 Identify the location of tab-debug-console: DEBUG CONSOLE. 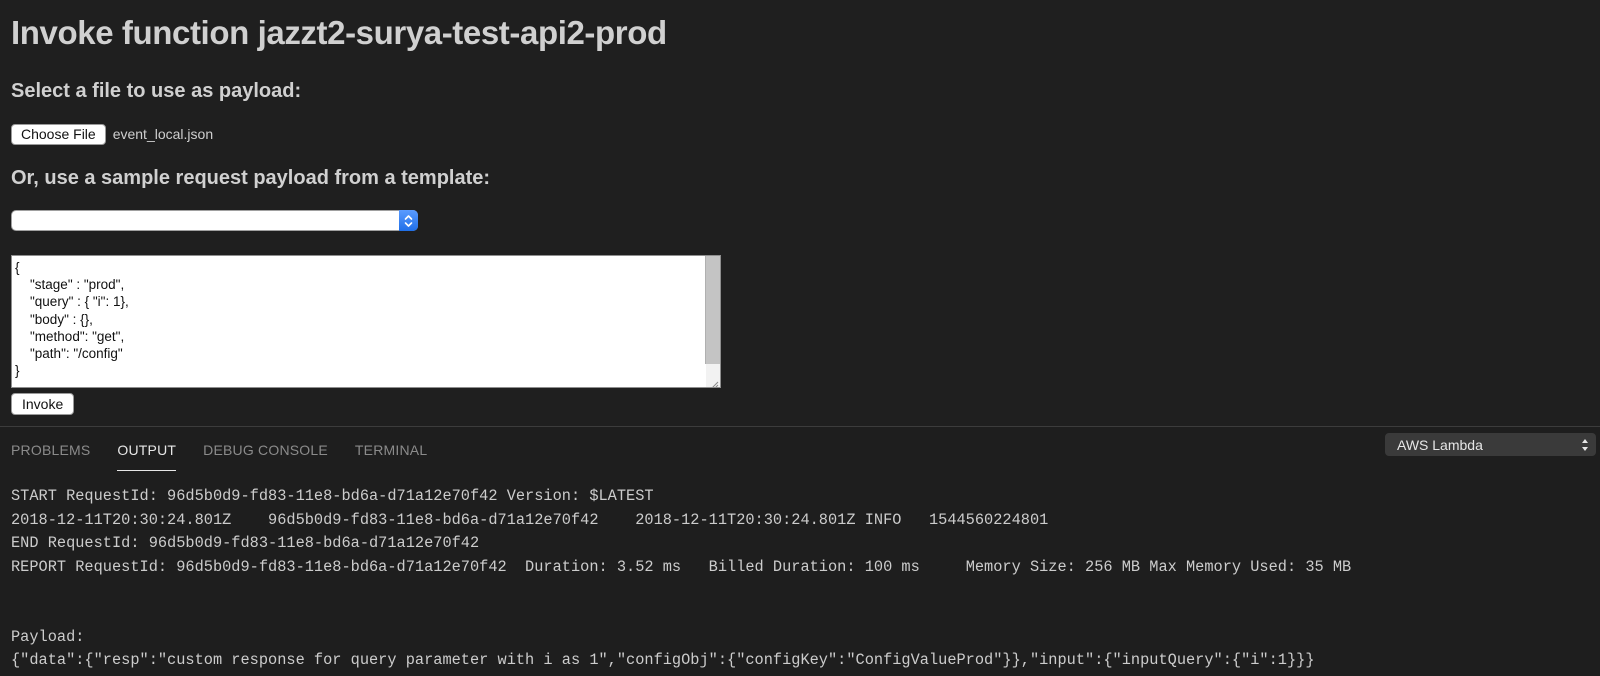
(265, 450).